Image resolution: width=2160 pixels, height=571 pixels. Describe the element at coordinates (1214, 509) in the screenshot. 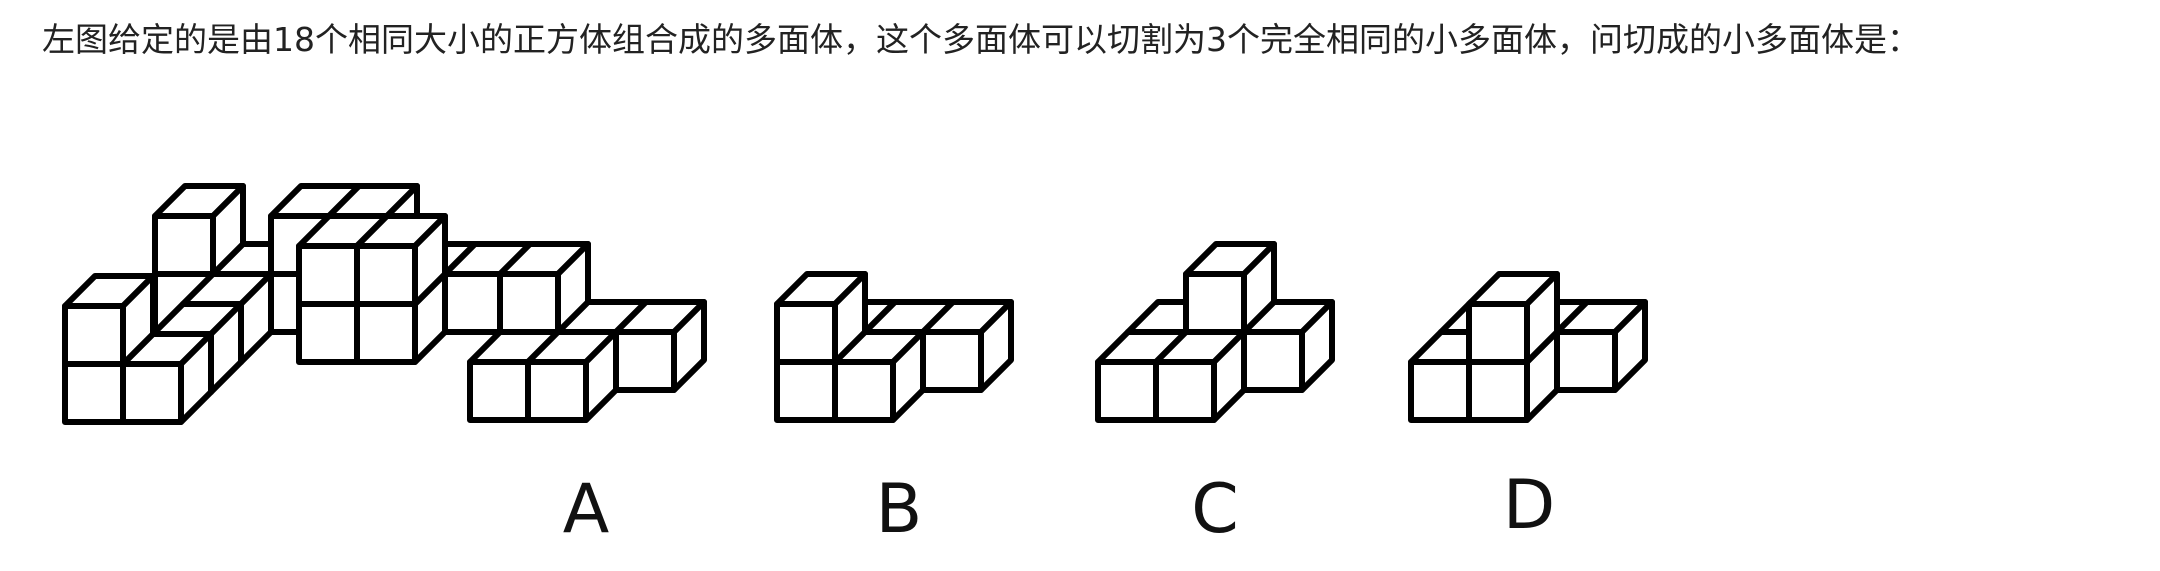

I see `option-c-label: C` at that location.